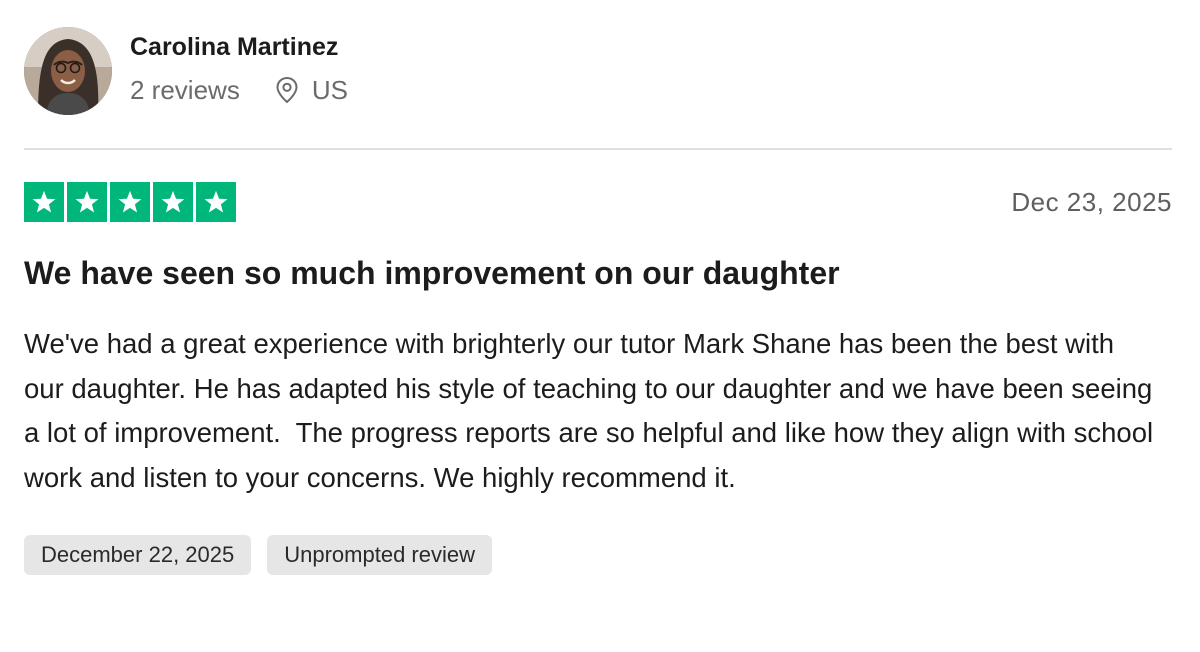 The width and height of the screenshot is (1200, 652). What do you see at coordinates (598, 71) in the screenshot?
I see `reviewer-header: Carolina Martinez 2 reviews US` at bounding box center [598, 71].